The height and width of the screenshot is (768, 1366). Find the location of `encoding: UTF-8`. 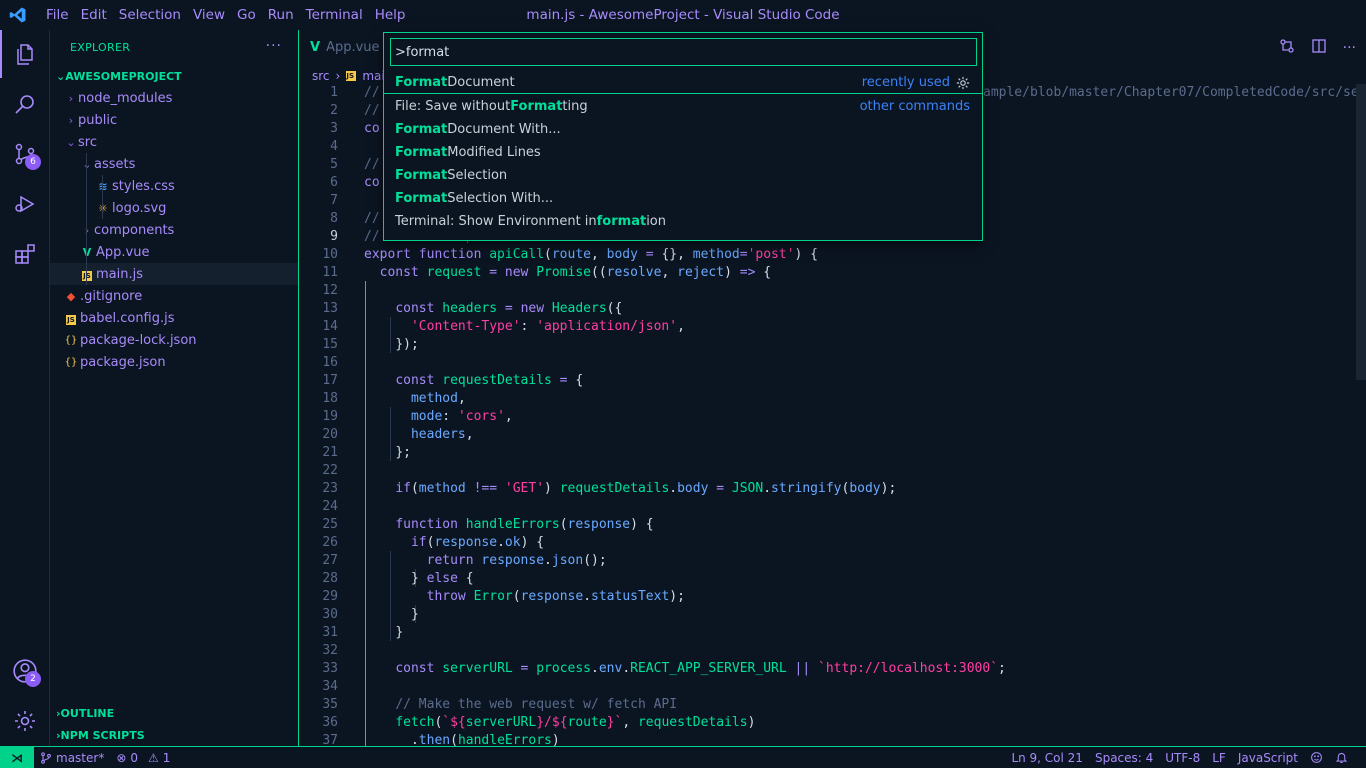

encoding: UTF-8 is located at coordinates (1182, 757).